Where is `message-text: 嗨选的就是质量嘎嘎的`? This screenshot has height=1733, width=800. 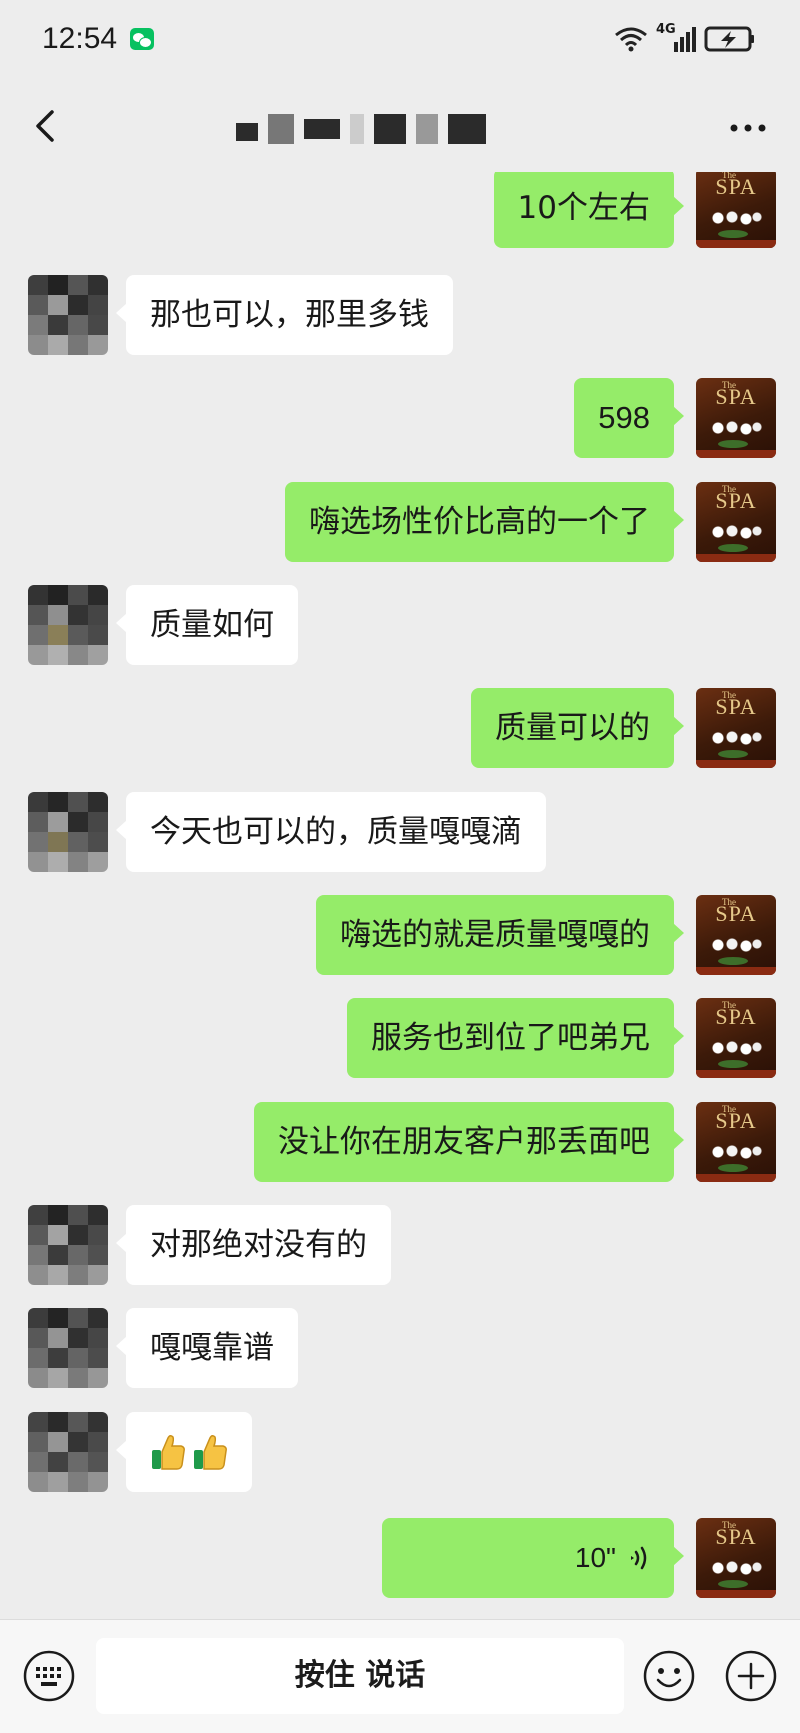
message-text: 嗨选的就是质量嘎嘎的 is located at coordinates (495, 935).